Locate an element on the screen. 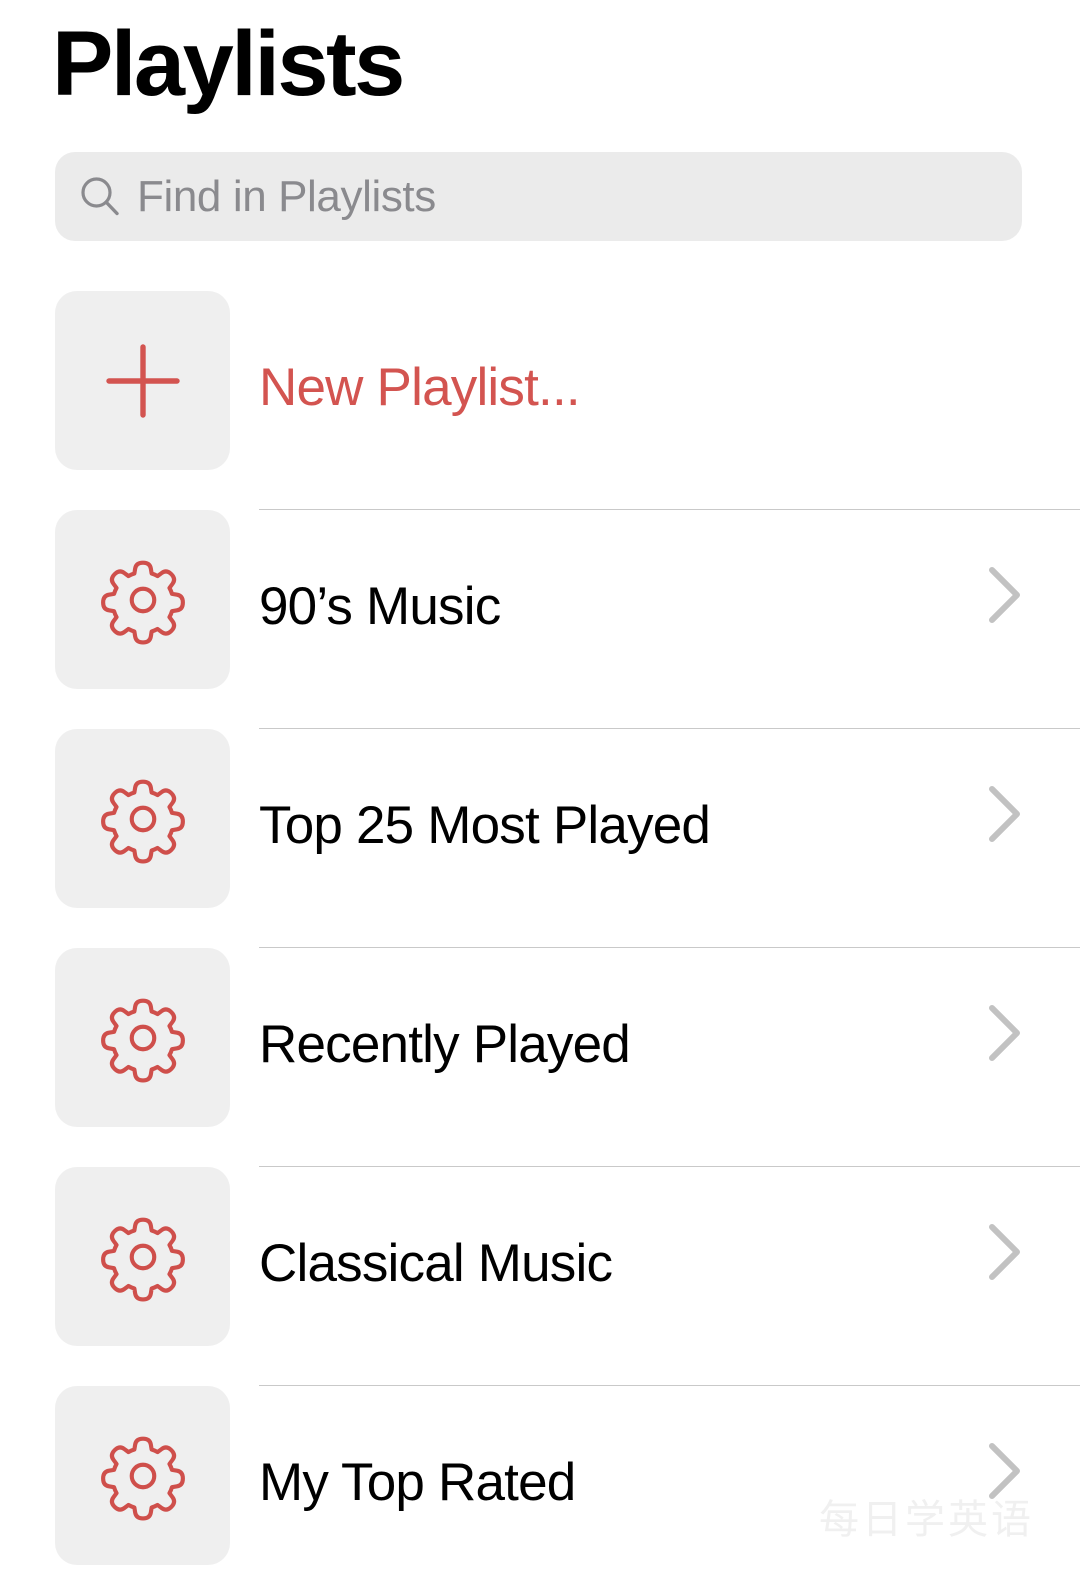  list-item-label: 90’s Music is located at coordinates (380, 606).